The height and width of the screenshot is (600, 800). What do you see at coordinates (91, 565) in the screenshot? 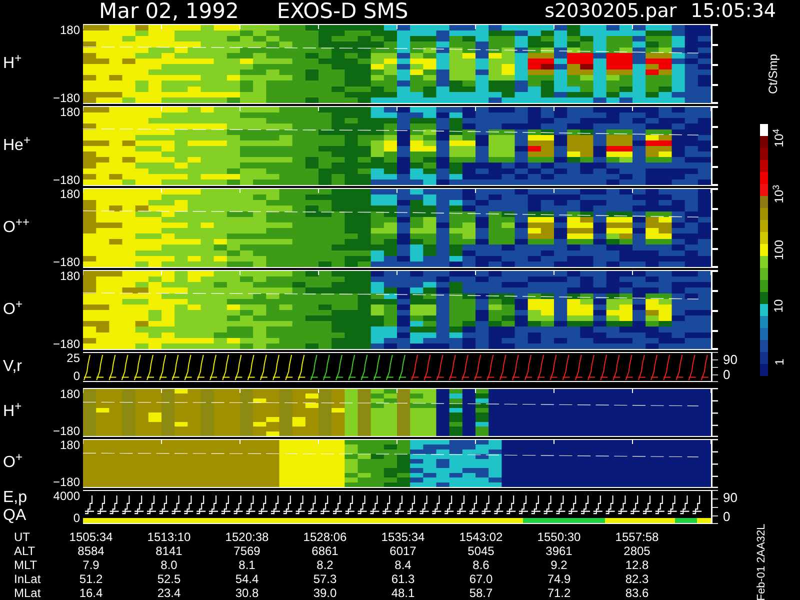
I see `table-cell-text: 7.9` at bounding box center [91, 565].